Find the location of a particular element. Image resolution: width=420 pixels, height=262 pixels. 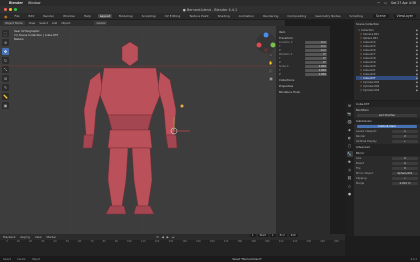

render-tab-icon: 📷 is located at coordinates (350, 114).